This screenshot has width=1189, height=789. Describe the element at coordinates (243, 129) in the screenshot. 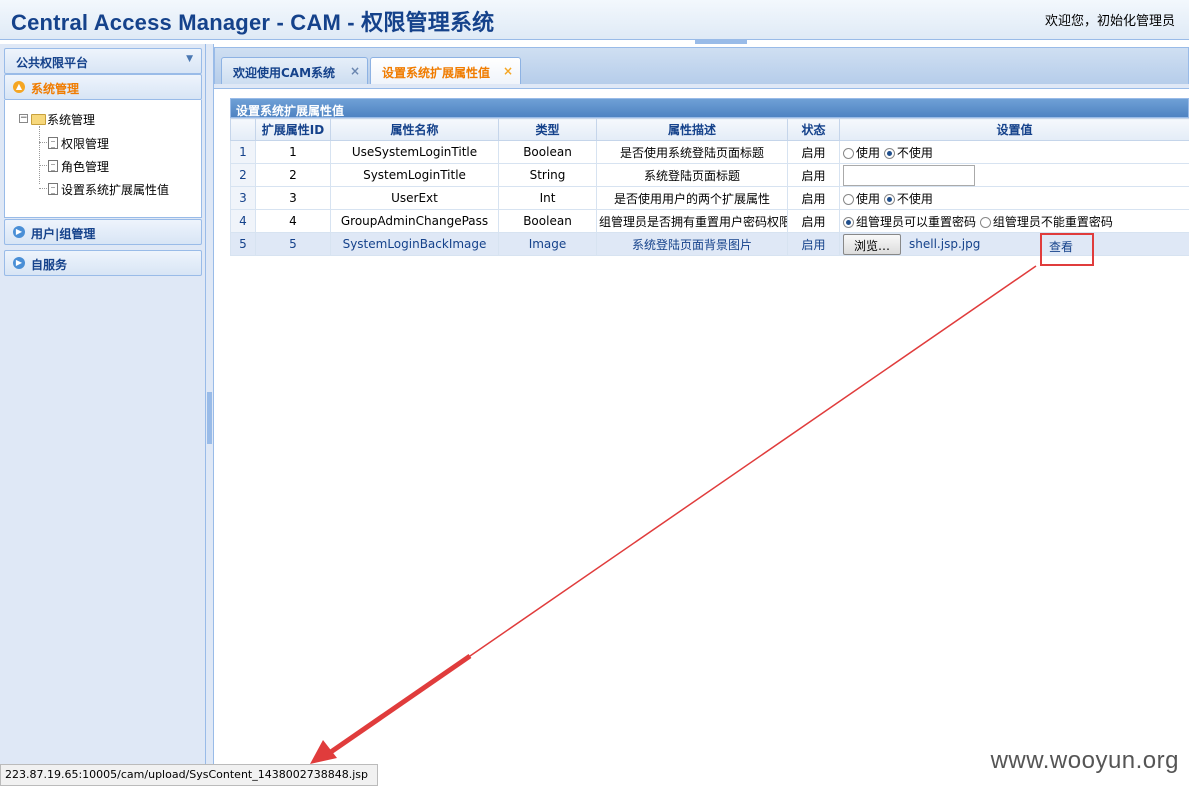

I see `column-header` at that location.